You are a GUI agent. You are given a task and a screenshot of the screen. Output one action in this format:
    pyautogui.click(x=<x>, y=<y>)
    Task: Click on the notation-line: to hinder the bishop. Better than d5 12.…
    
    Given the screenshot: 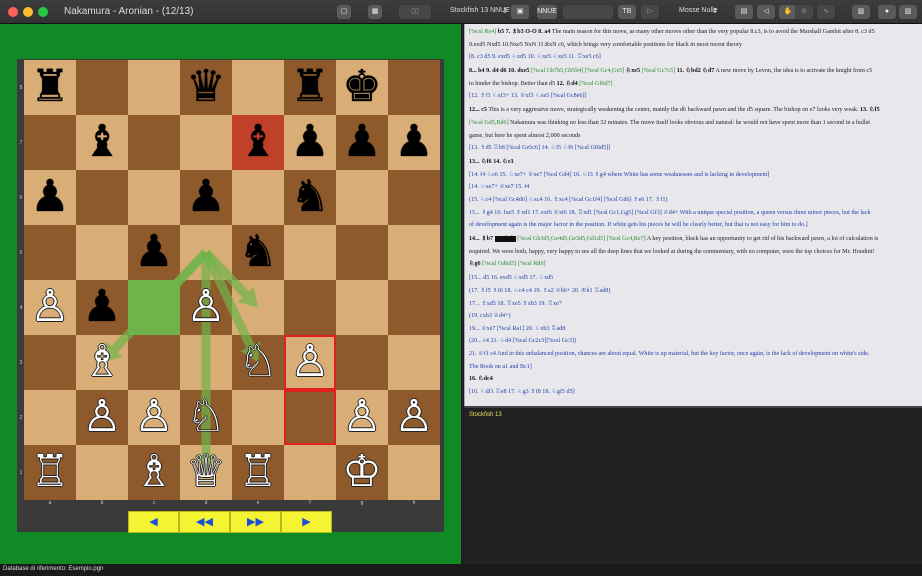 What is the action you would take?
    pyautogui.click(x=693, y=84)
    